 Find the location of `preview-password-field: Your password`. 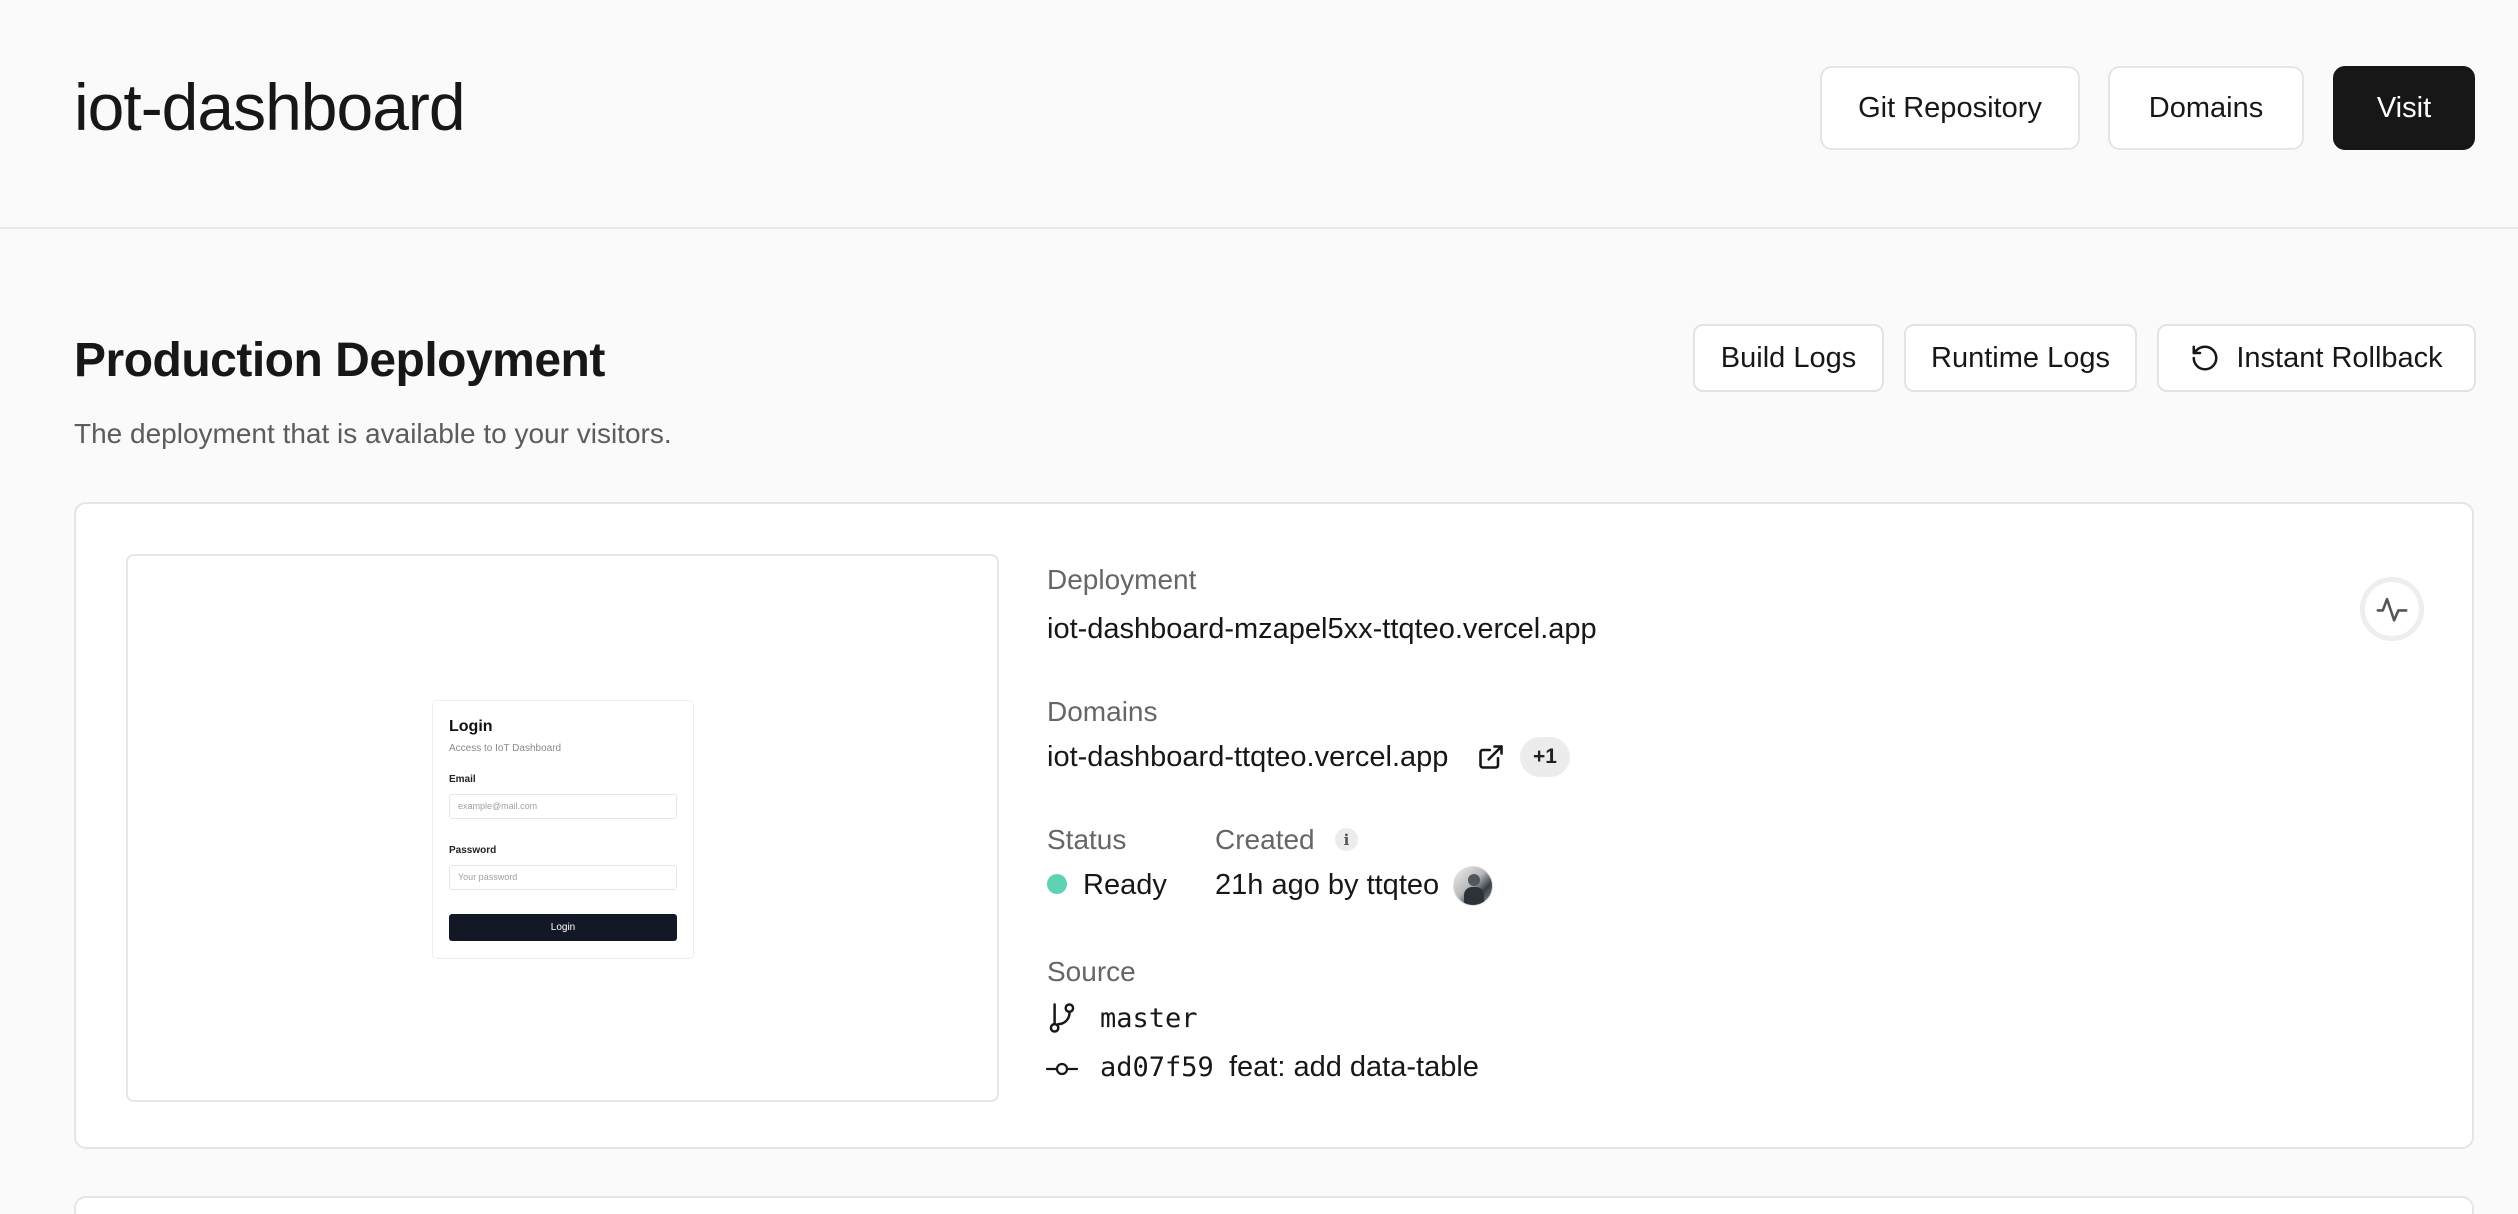

preview-password-field: Your password is located at coordinates (563, 877).